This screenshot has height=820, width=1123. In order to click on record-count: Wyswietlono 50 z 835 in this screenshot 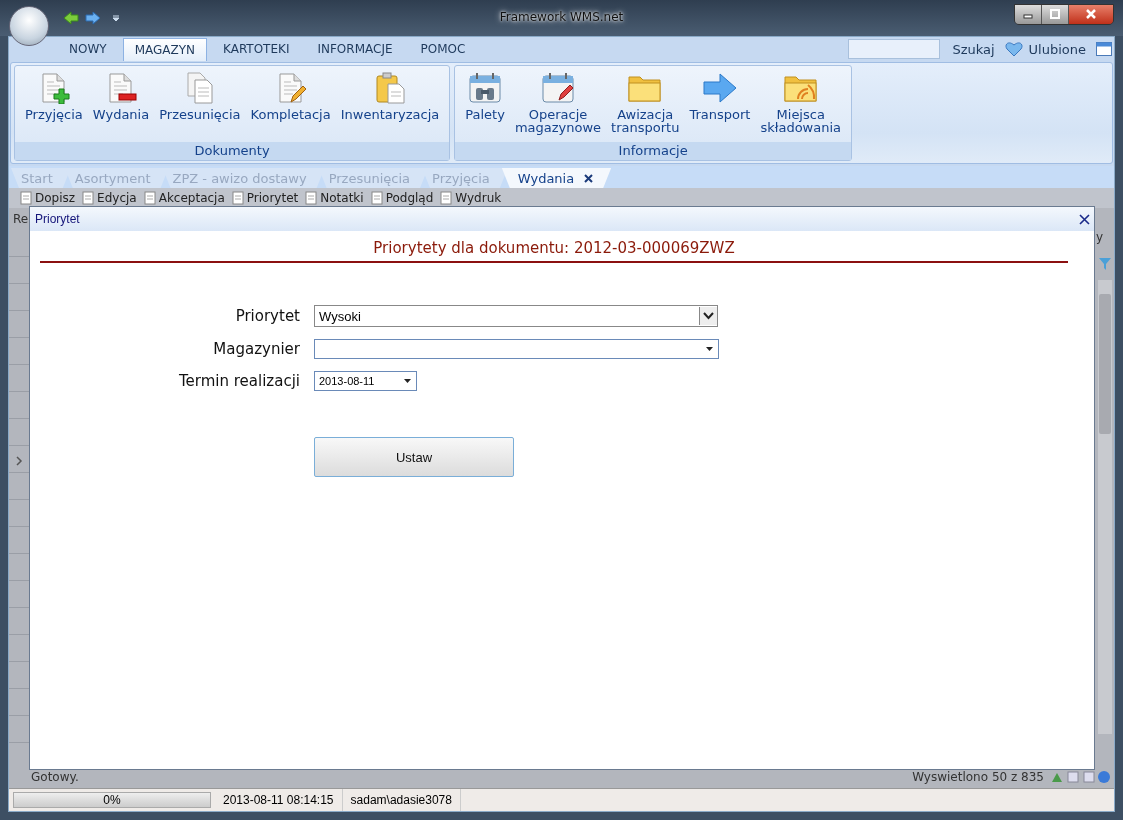, I will do `click(978, 777)`.